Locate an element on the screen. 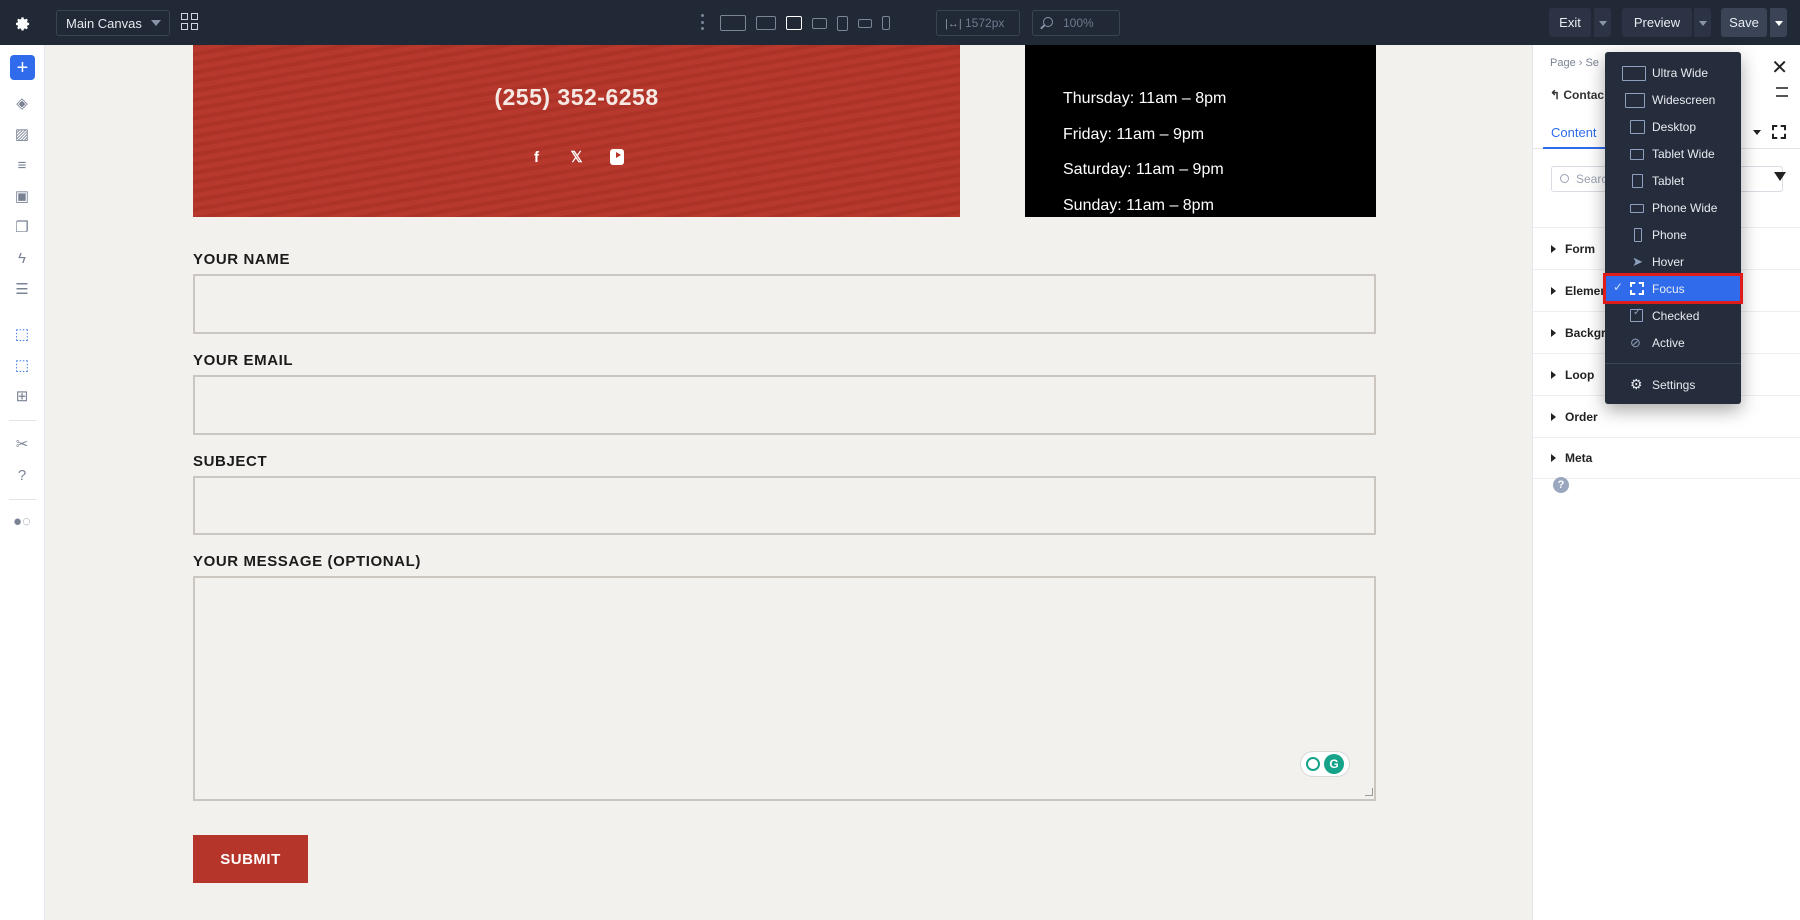  styles-icon: ▨ is located at coordinates (22, 134).